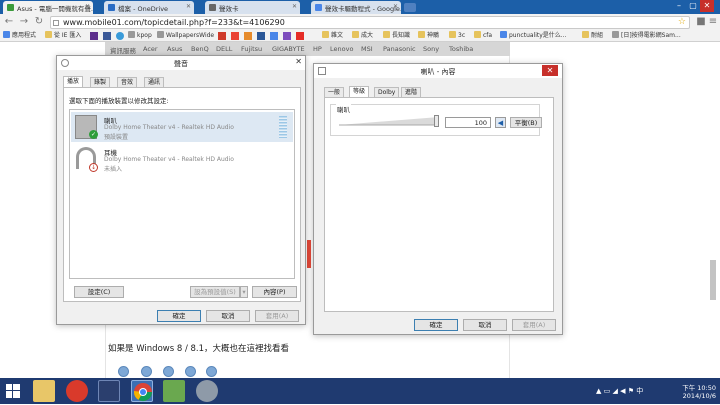 The width and height of the screenshot is (720, 405). I want to click on maximize-icon: ▢, so click(693, 6).